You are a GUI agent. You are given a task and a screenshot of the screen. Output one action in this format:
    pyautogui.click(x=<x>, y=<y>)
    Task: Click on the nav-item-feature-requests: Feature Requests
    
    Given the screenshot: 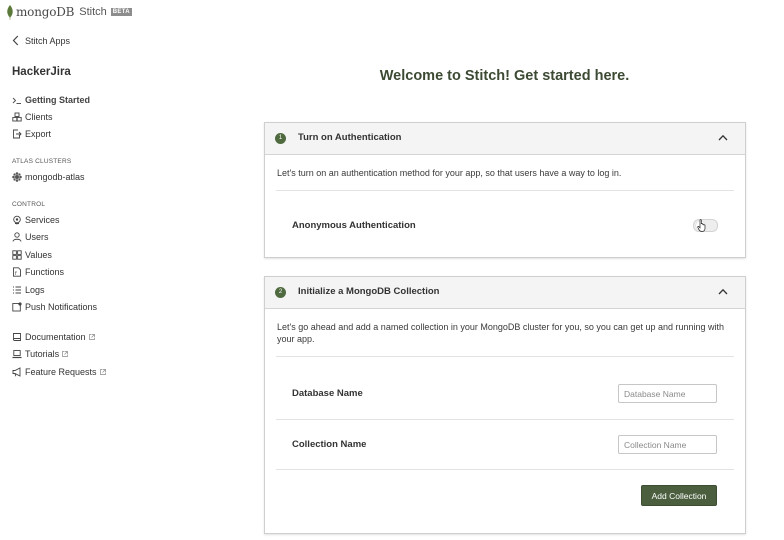 What is the action you would take?
    pyautogui.click(x=59, y=372)
    